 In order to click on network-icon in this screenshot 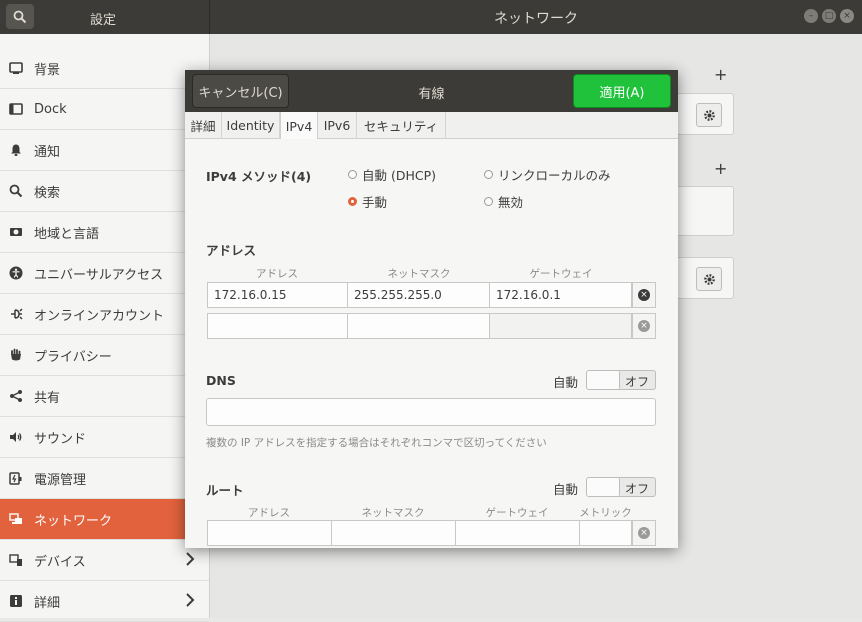, I will do `click(16, 519)`.